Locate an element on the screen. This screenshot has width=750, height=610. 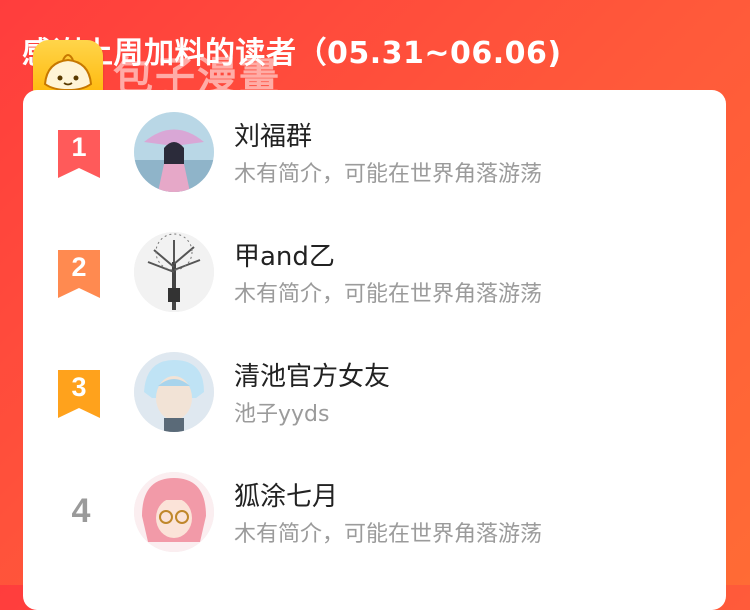
rank-number: 3 is located at coordinates (79, 387).